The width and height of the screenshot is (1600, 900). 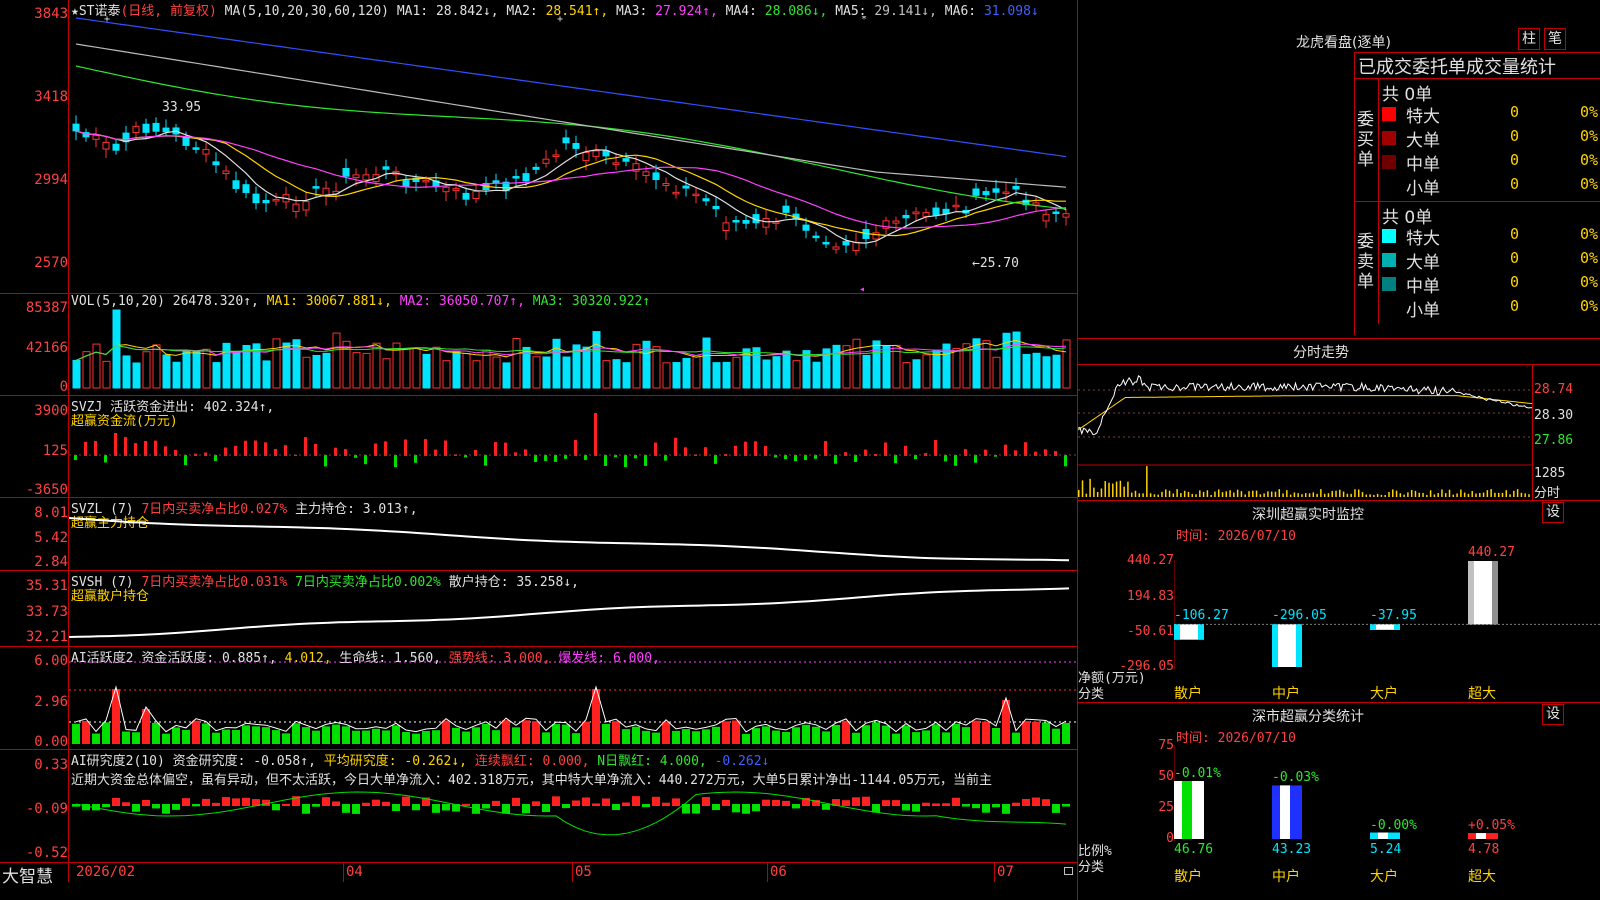 I want to click on class-settings-button: 设, so click(x=1553, y=714).